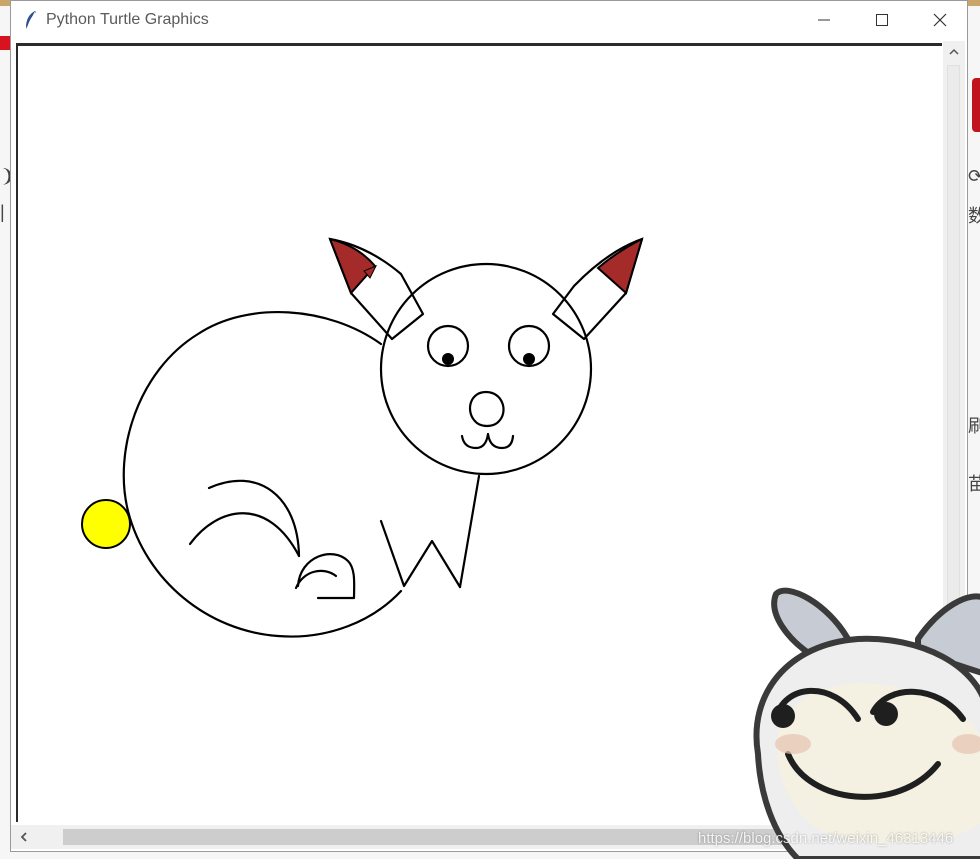 The height and width of the screenshot is (859, 980). I want to click on minimize-button, so click(824, 20).